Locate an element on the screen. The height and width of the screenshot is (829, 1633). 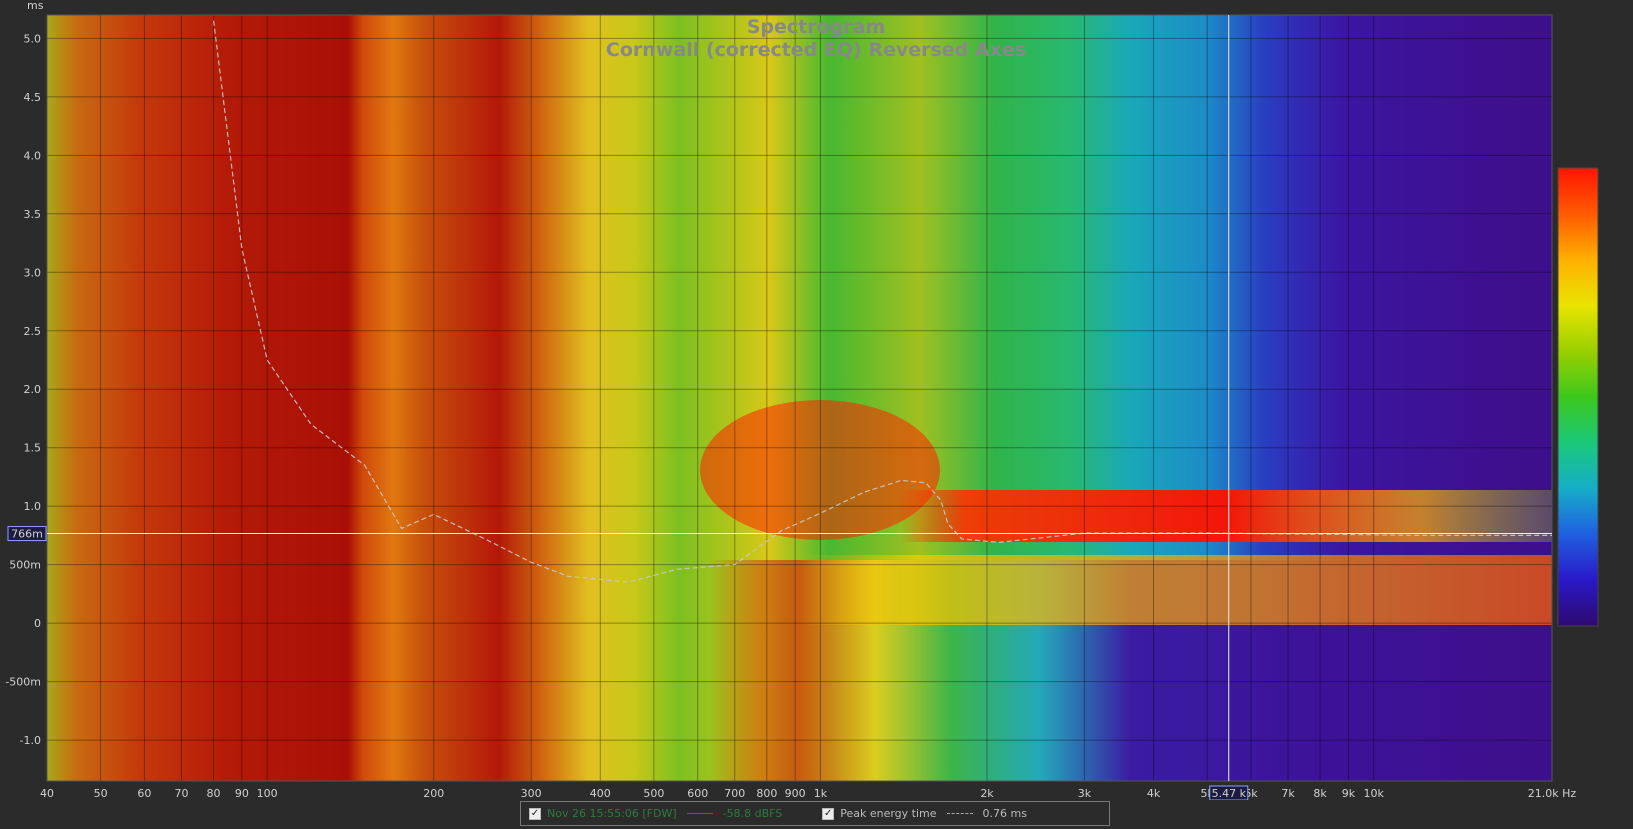
cursor-freq-label: 5.47 k is located at coordinates (1229, 793).